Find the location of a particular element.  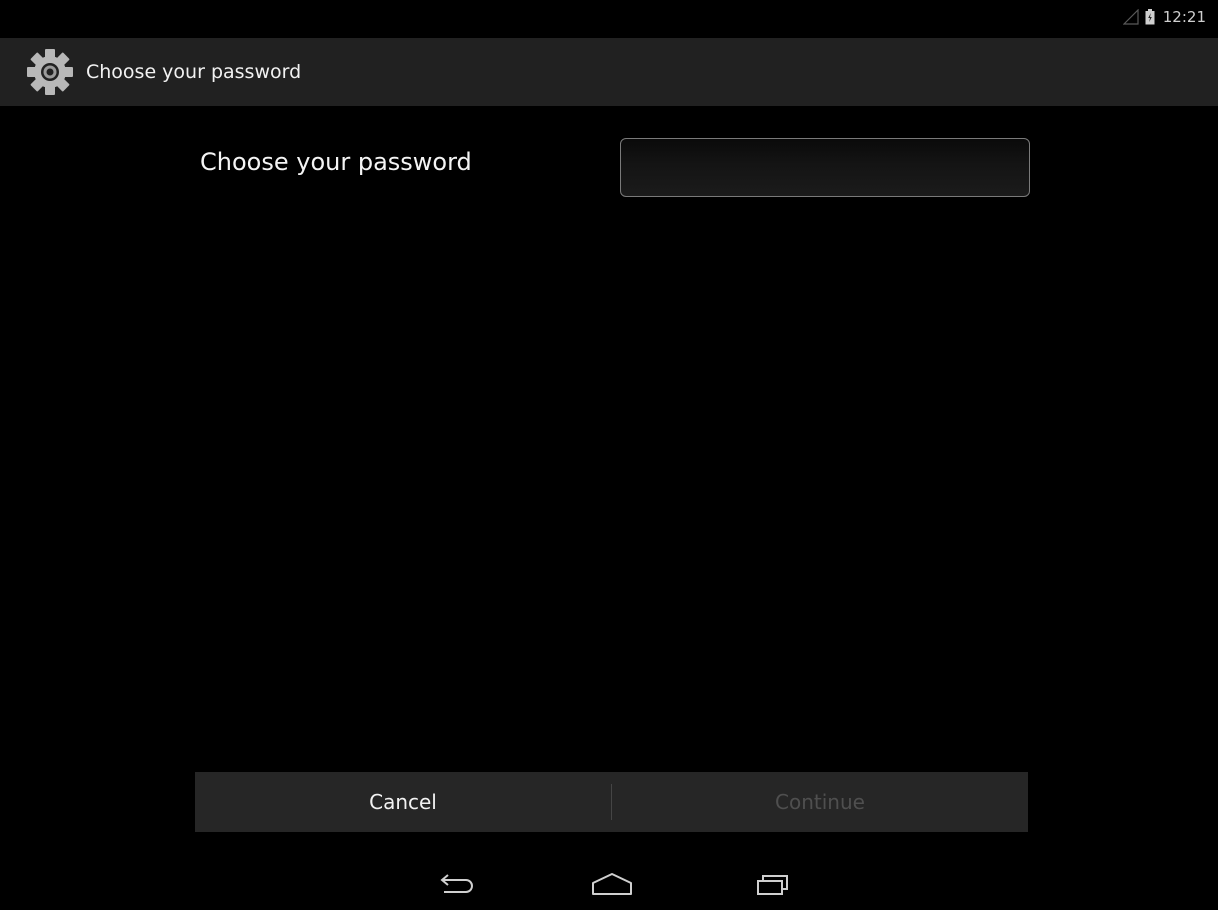

home-icon is located at coordinates (612, 884).